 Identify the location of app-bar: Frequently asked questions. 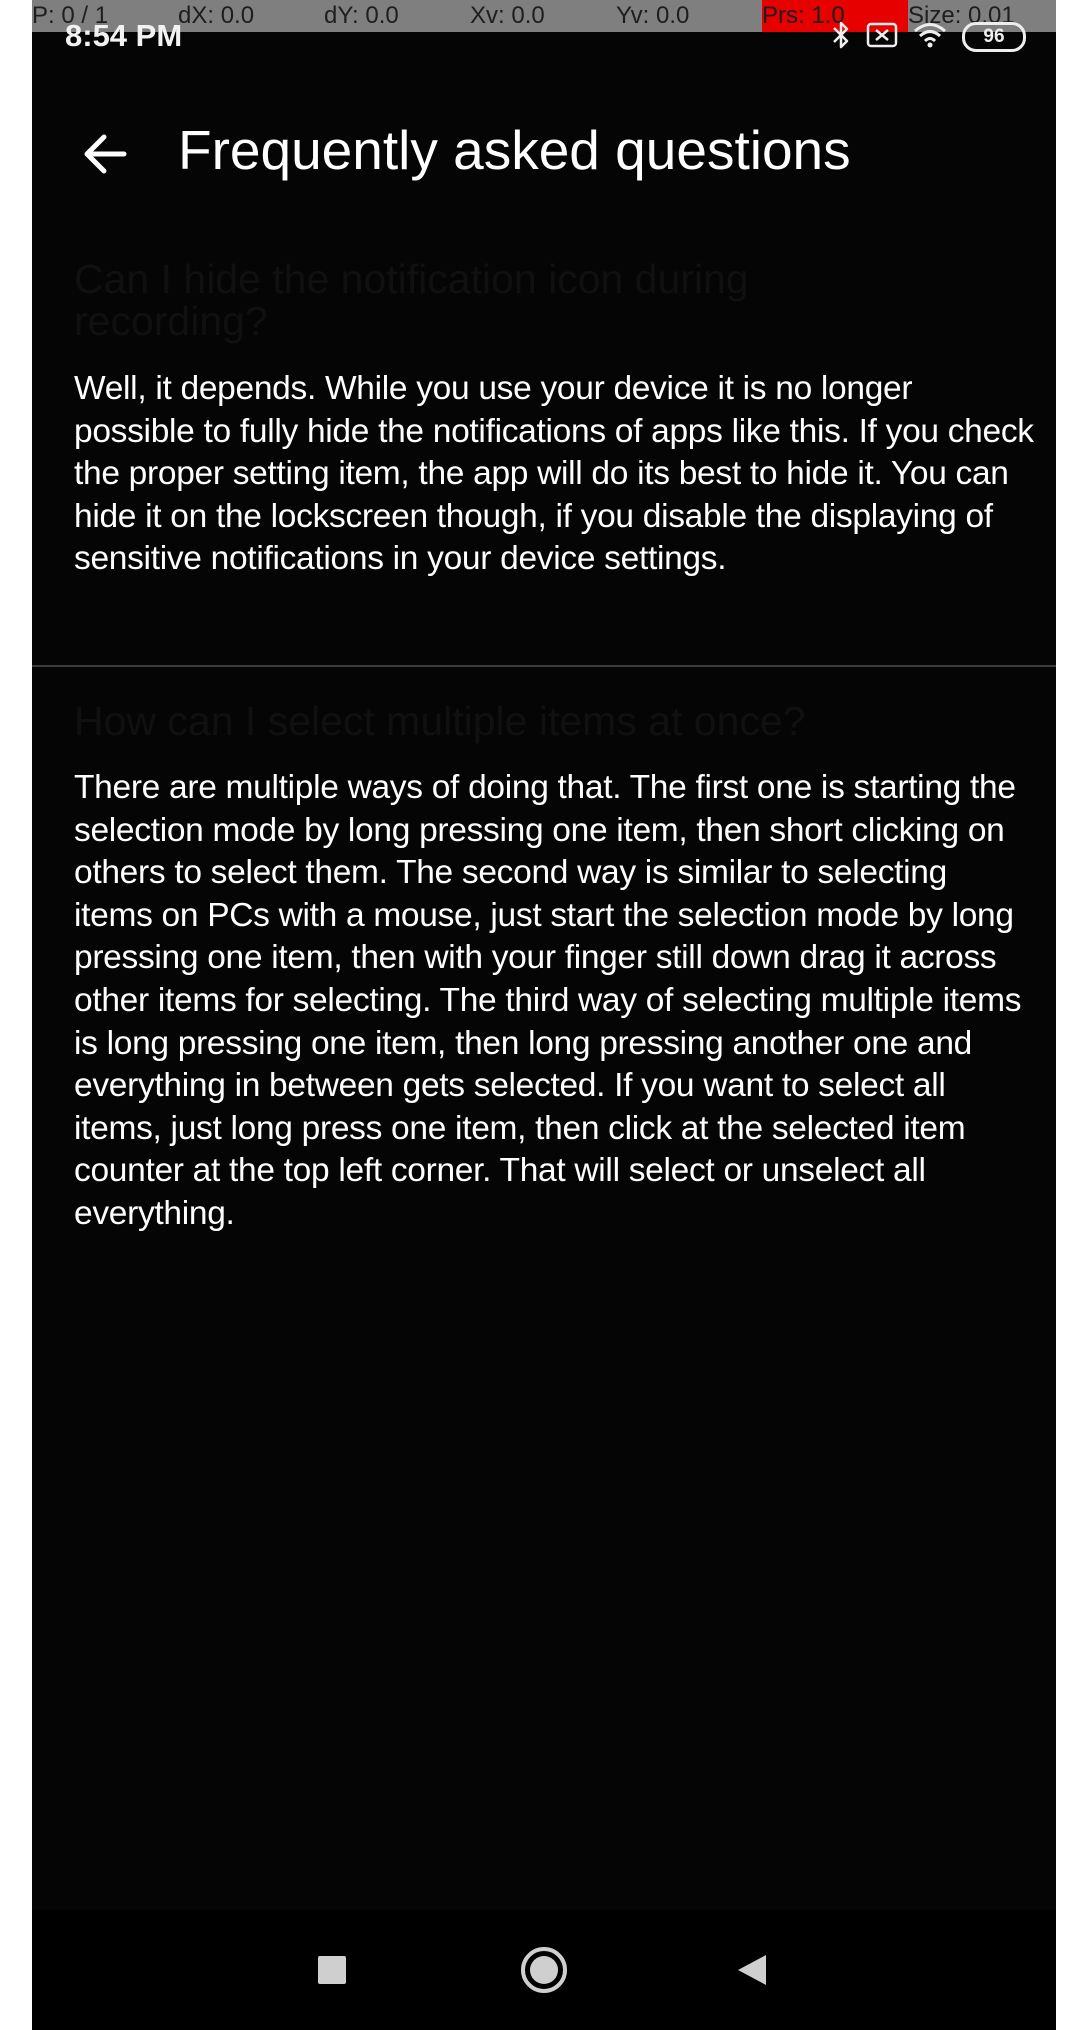
(544, 155).